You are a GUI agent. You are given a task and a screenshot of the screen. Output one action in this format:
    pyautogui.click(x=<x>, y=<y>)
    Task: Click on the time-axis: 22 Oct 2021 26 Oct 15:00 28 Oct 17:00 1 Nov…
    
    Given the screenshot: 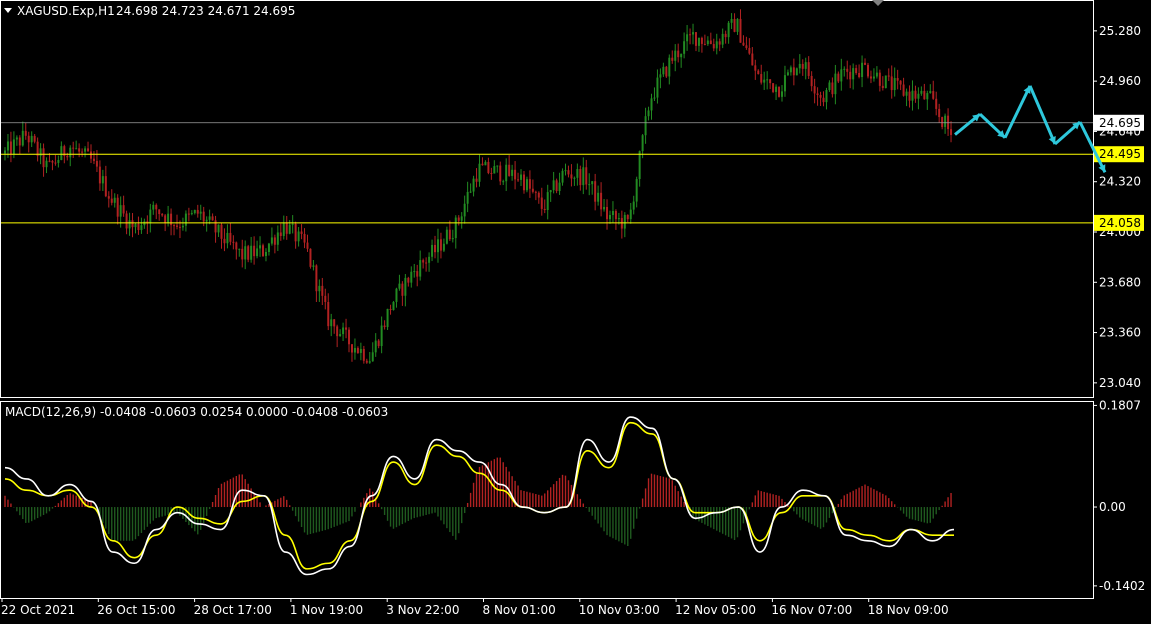 What is the action you would take?
    pyautogui.click(x=475, y=607)
    